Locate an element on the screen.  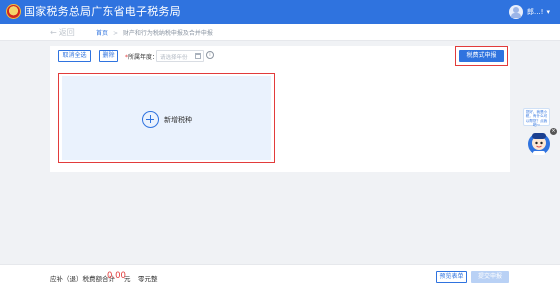
back-arrow-icon: ← is located at coordinates (53, 32).